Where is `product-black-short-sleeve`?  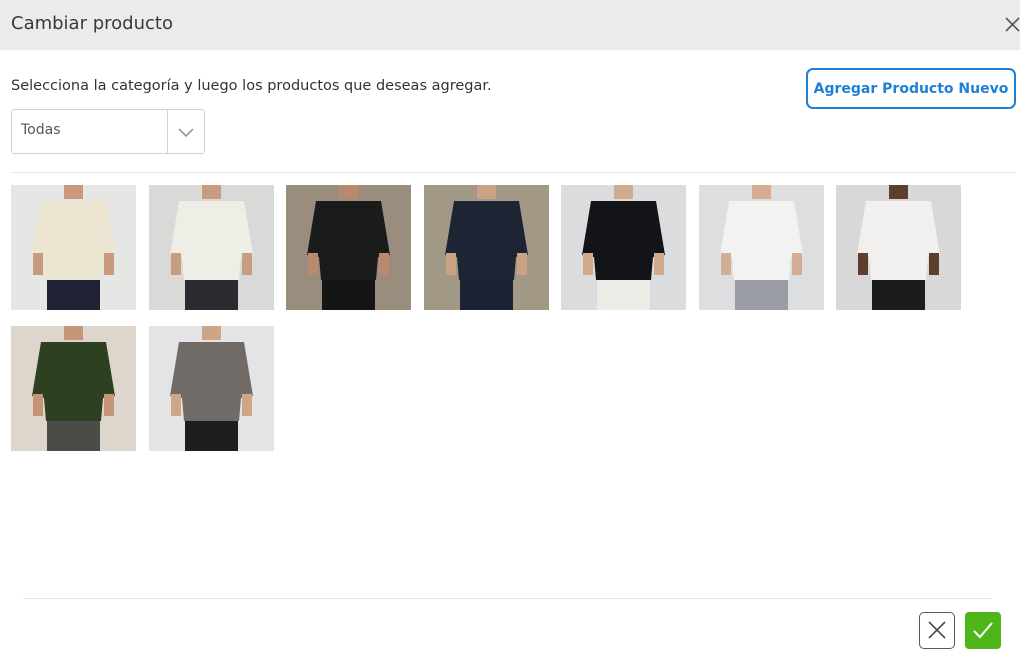 product-black-short-sleeve is located at coordinates (623, 247).